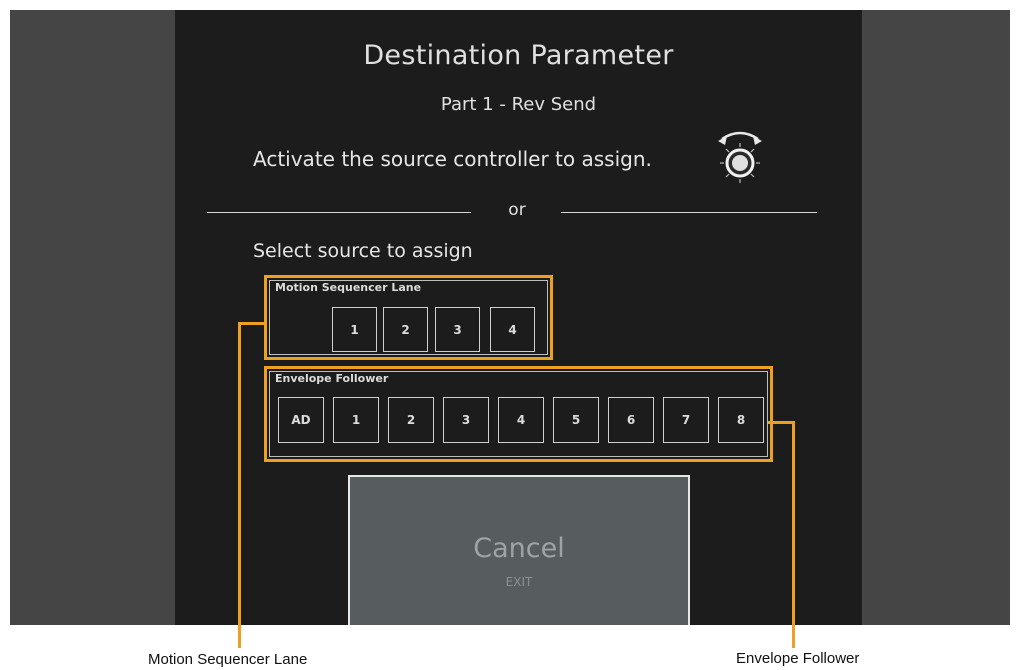  What do you see at coordinates (363, 251) in the screenshot?
I see `select-source-title: Select source to assign` at bounding box center [363, 251].